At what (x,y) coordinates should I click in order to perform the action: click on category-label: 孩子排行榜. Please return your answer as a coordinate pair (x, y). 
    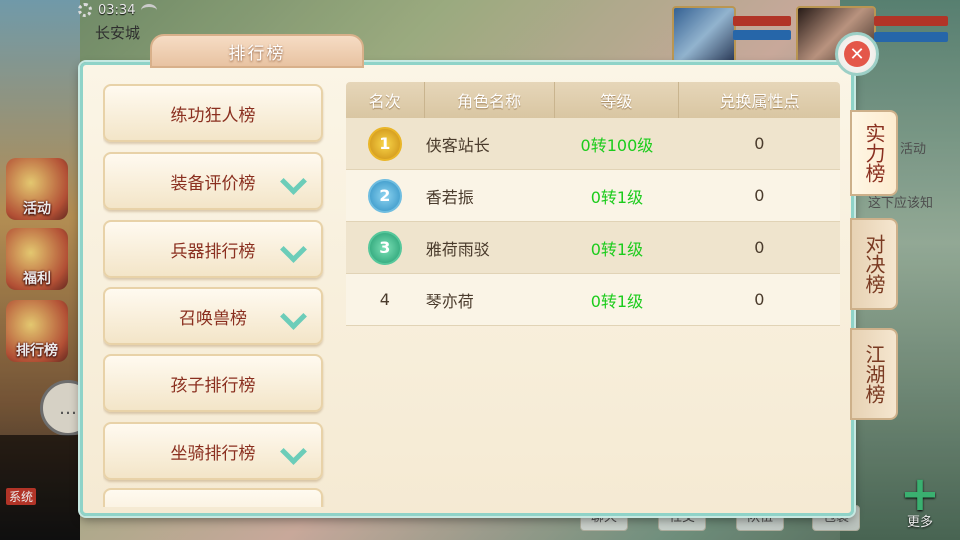
    Looking at the image, I should click on (213, 385).